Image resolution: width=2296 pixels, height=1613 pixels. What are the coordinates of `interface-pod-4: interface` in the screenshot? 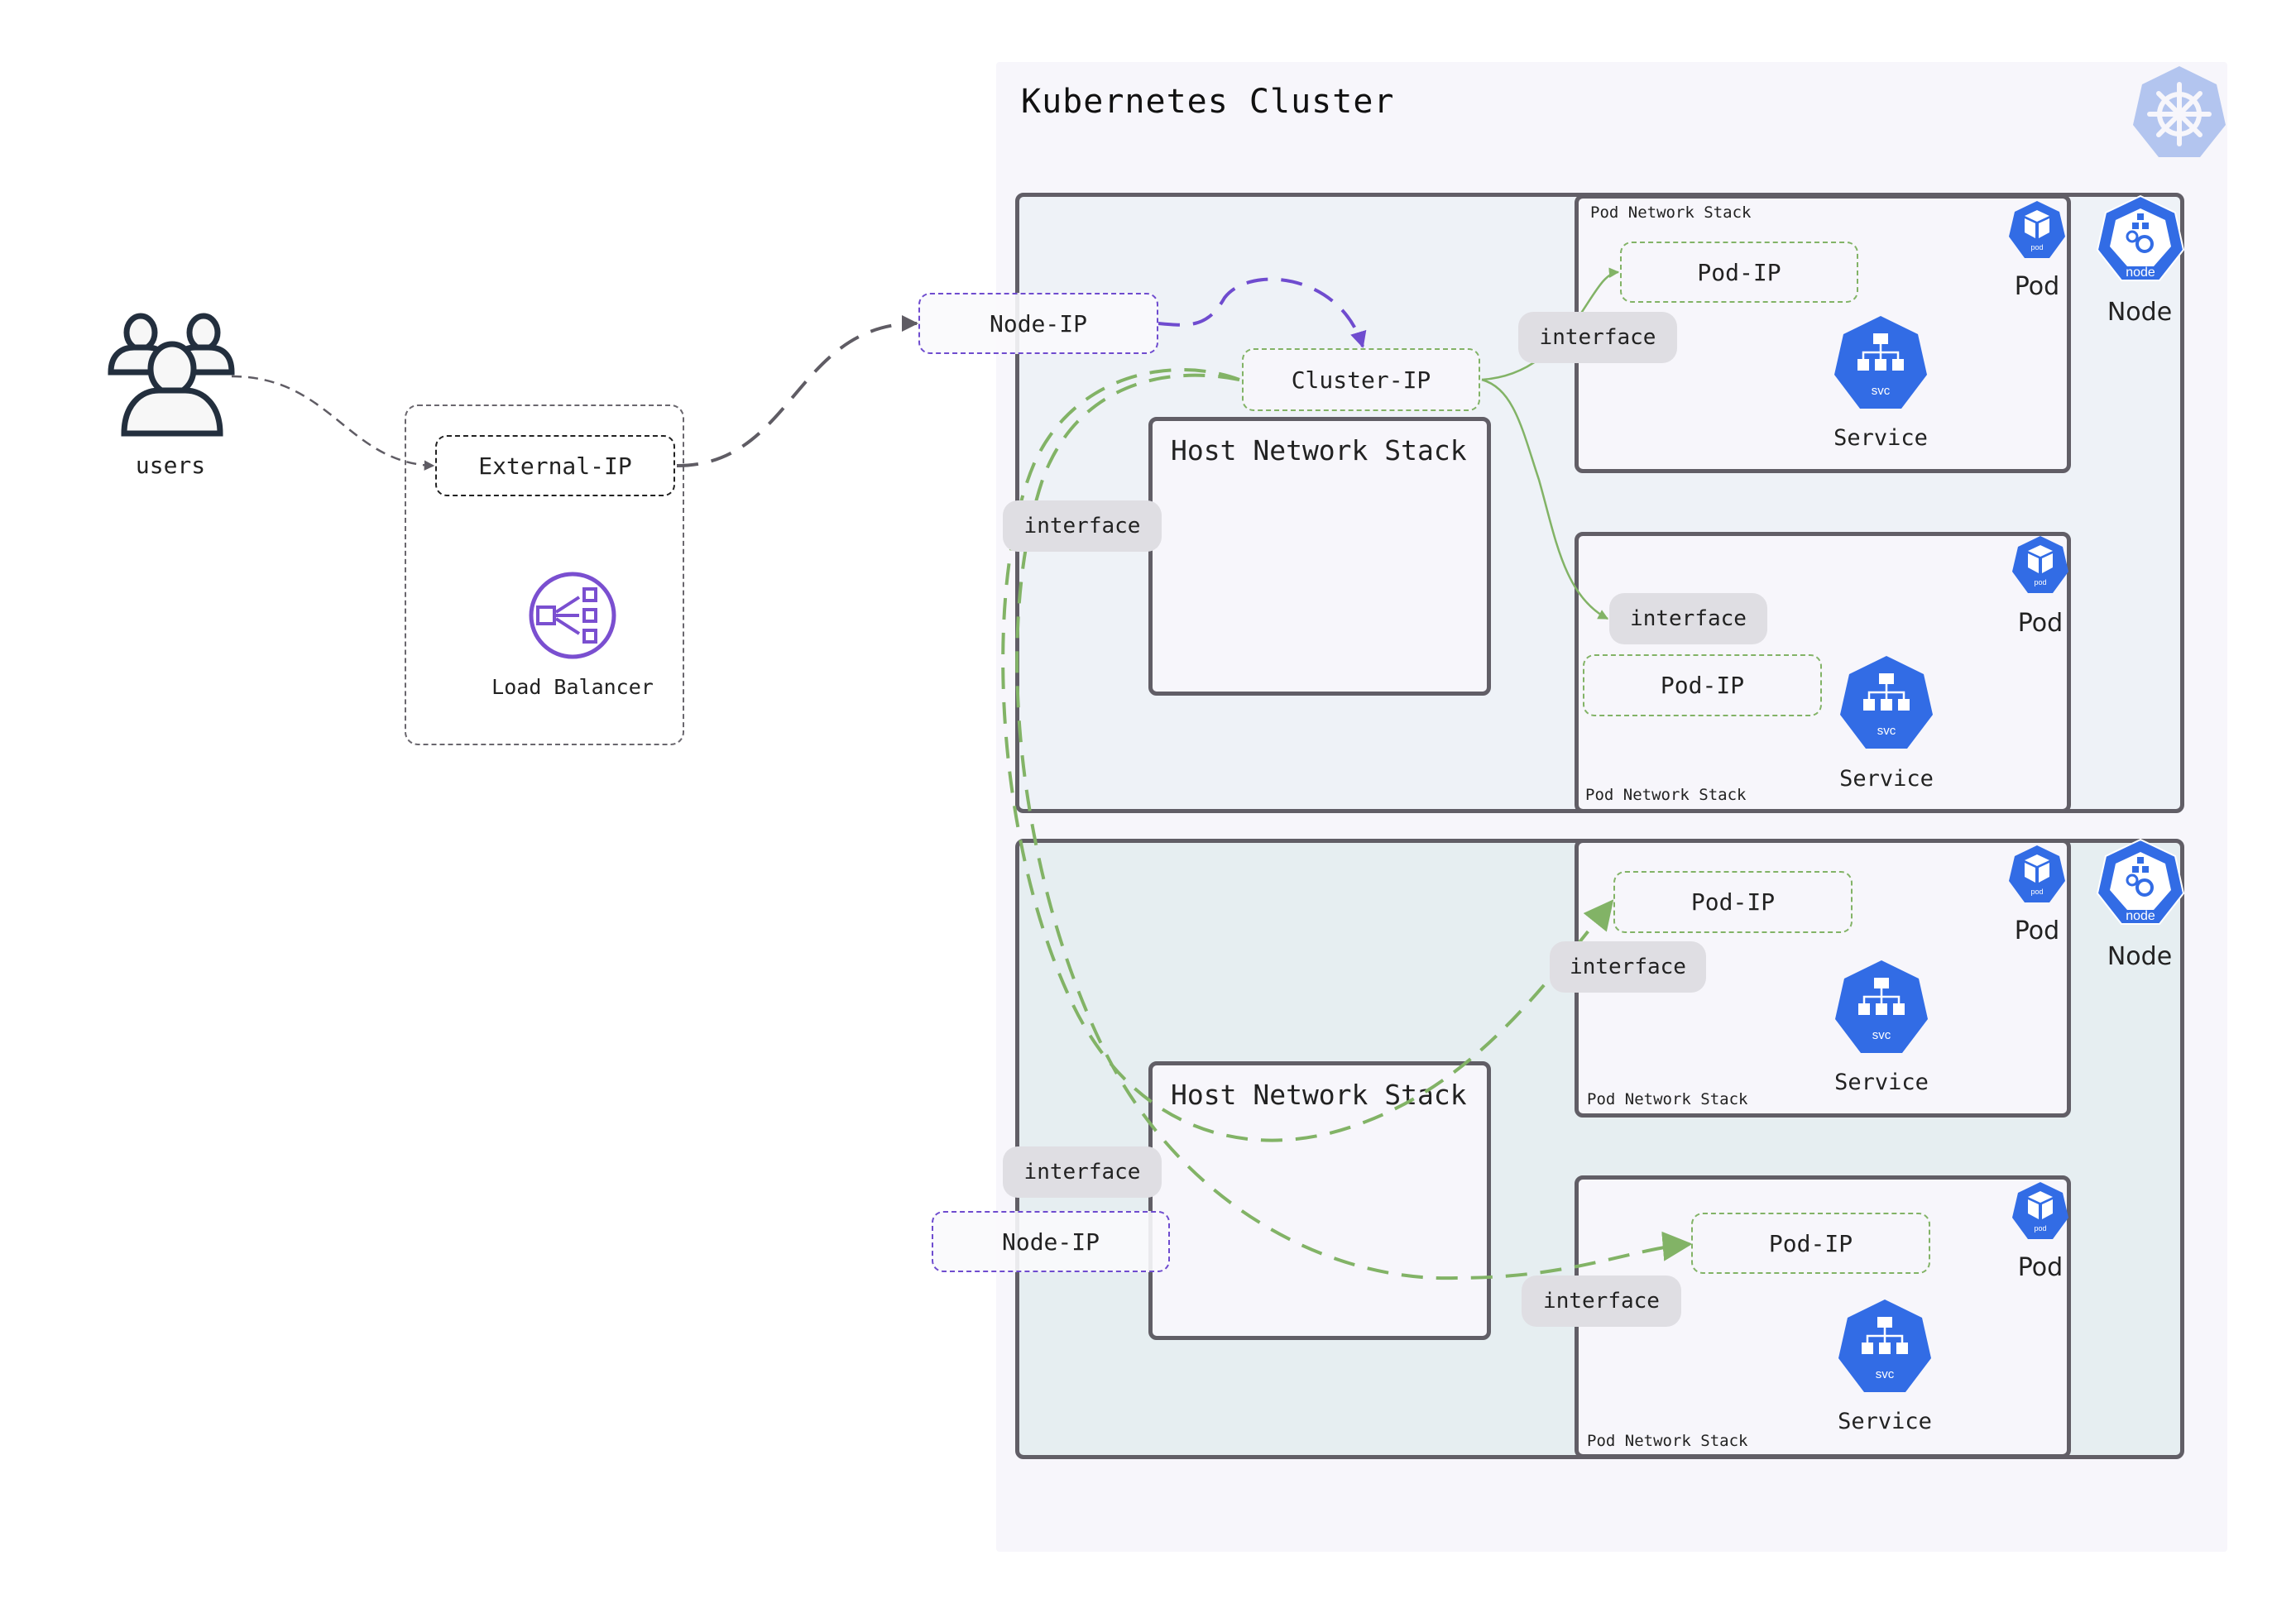 It's located at (1601, 1301).